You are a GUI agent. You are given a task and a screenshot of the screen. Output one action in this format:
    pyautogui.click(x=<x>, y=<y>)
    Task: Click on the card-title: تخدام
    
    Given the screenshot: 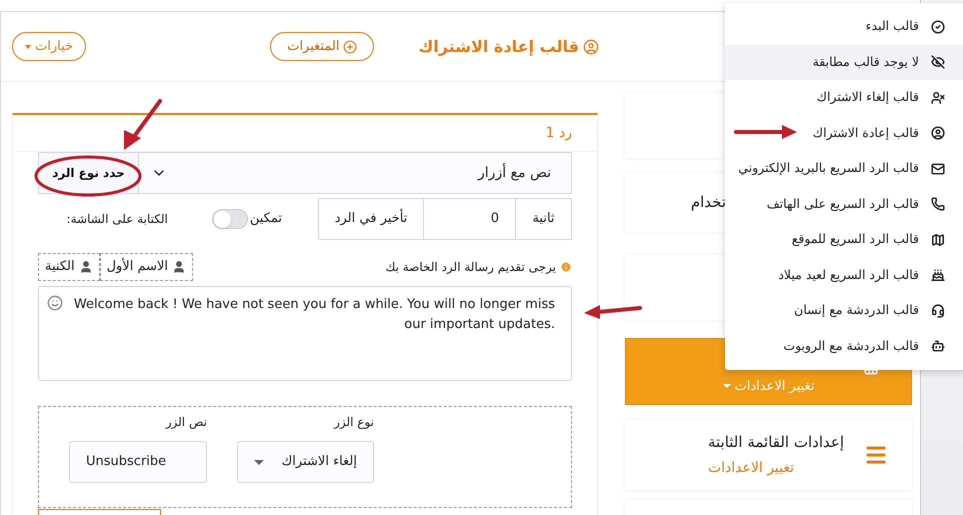 What is the action you would take?
    pyautogui.click(x=708, y=203)
    